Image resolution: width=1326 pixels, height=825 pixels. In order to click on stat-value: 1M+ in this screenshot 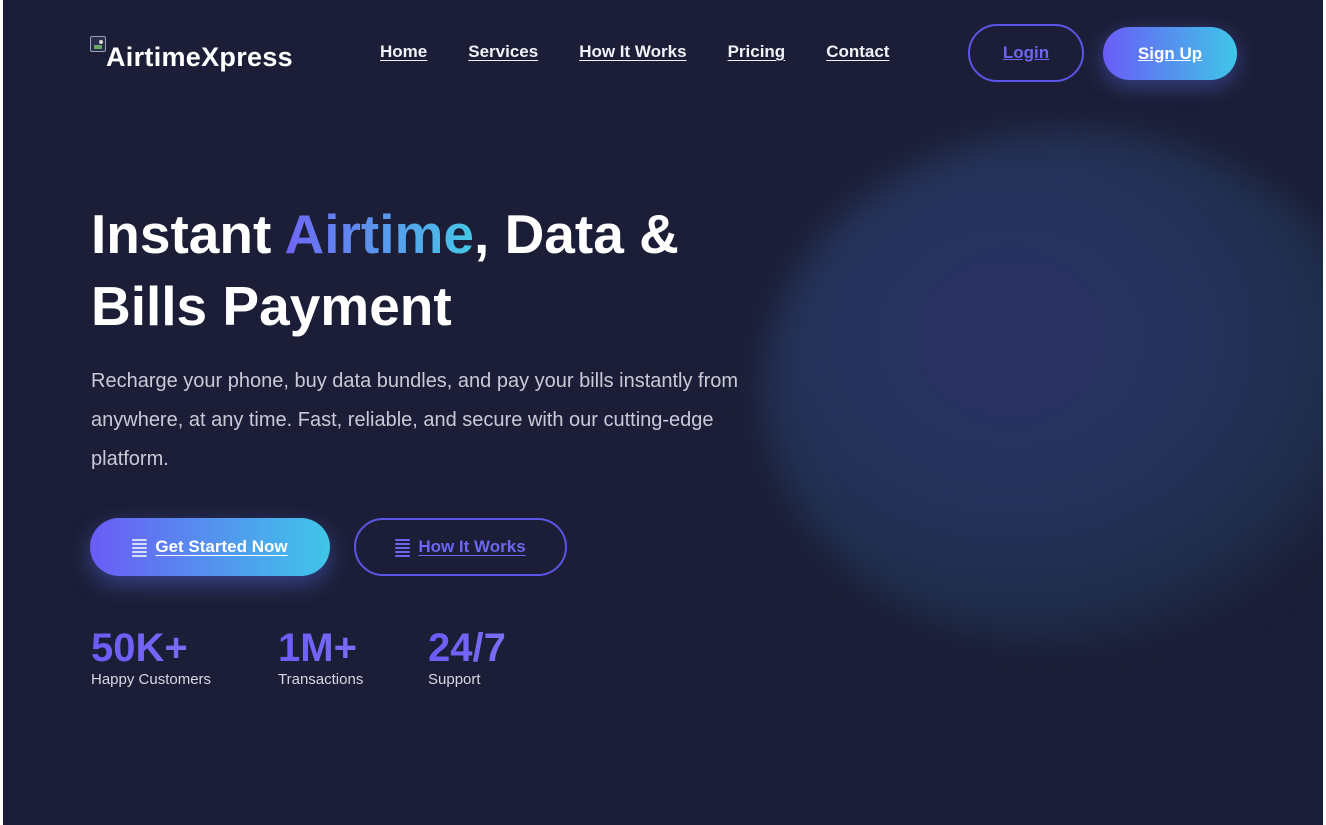, I will do `click(320, 648)`.